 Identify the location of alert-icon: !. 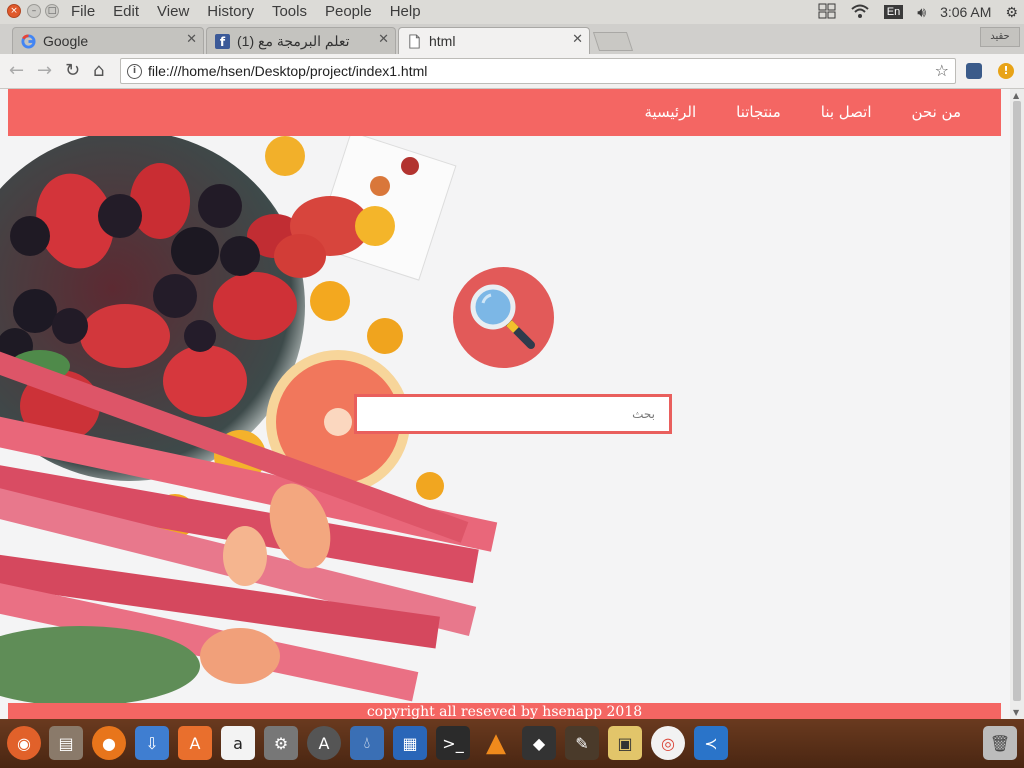
(1006, 71).